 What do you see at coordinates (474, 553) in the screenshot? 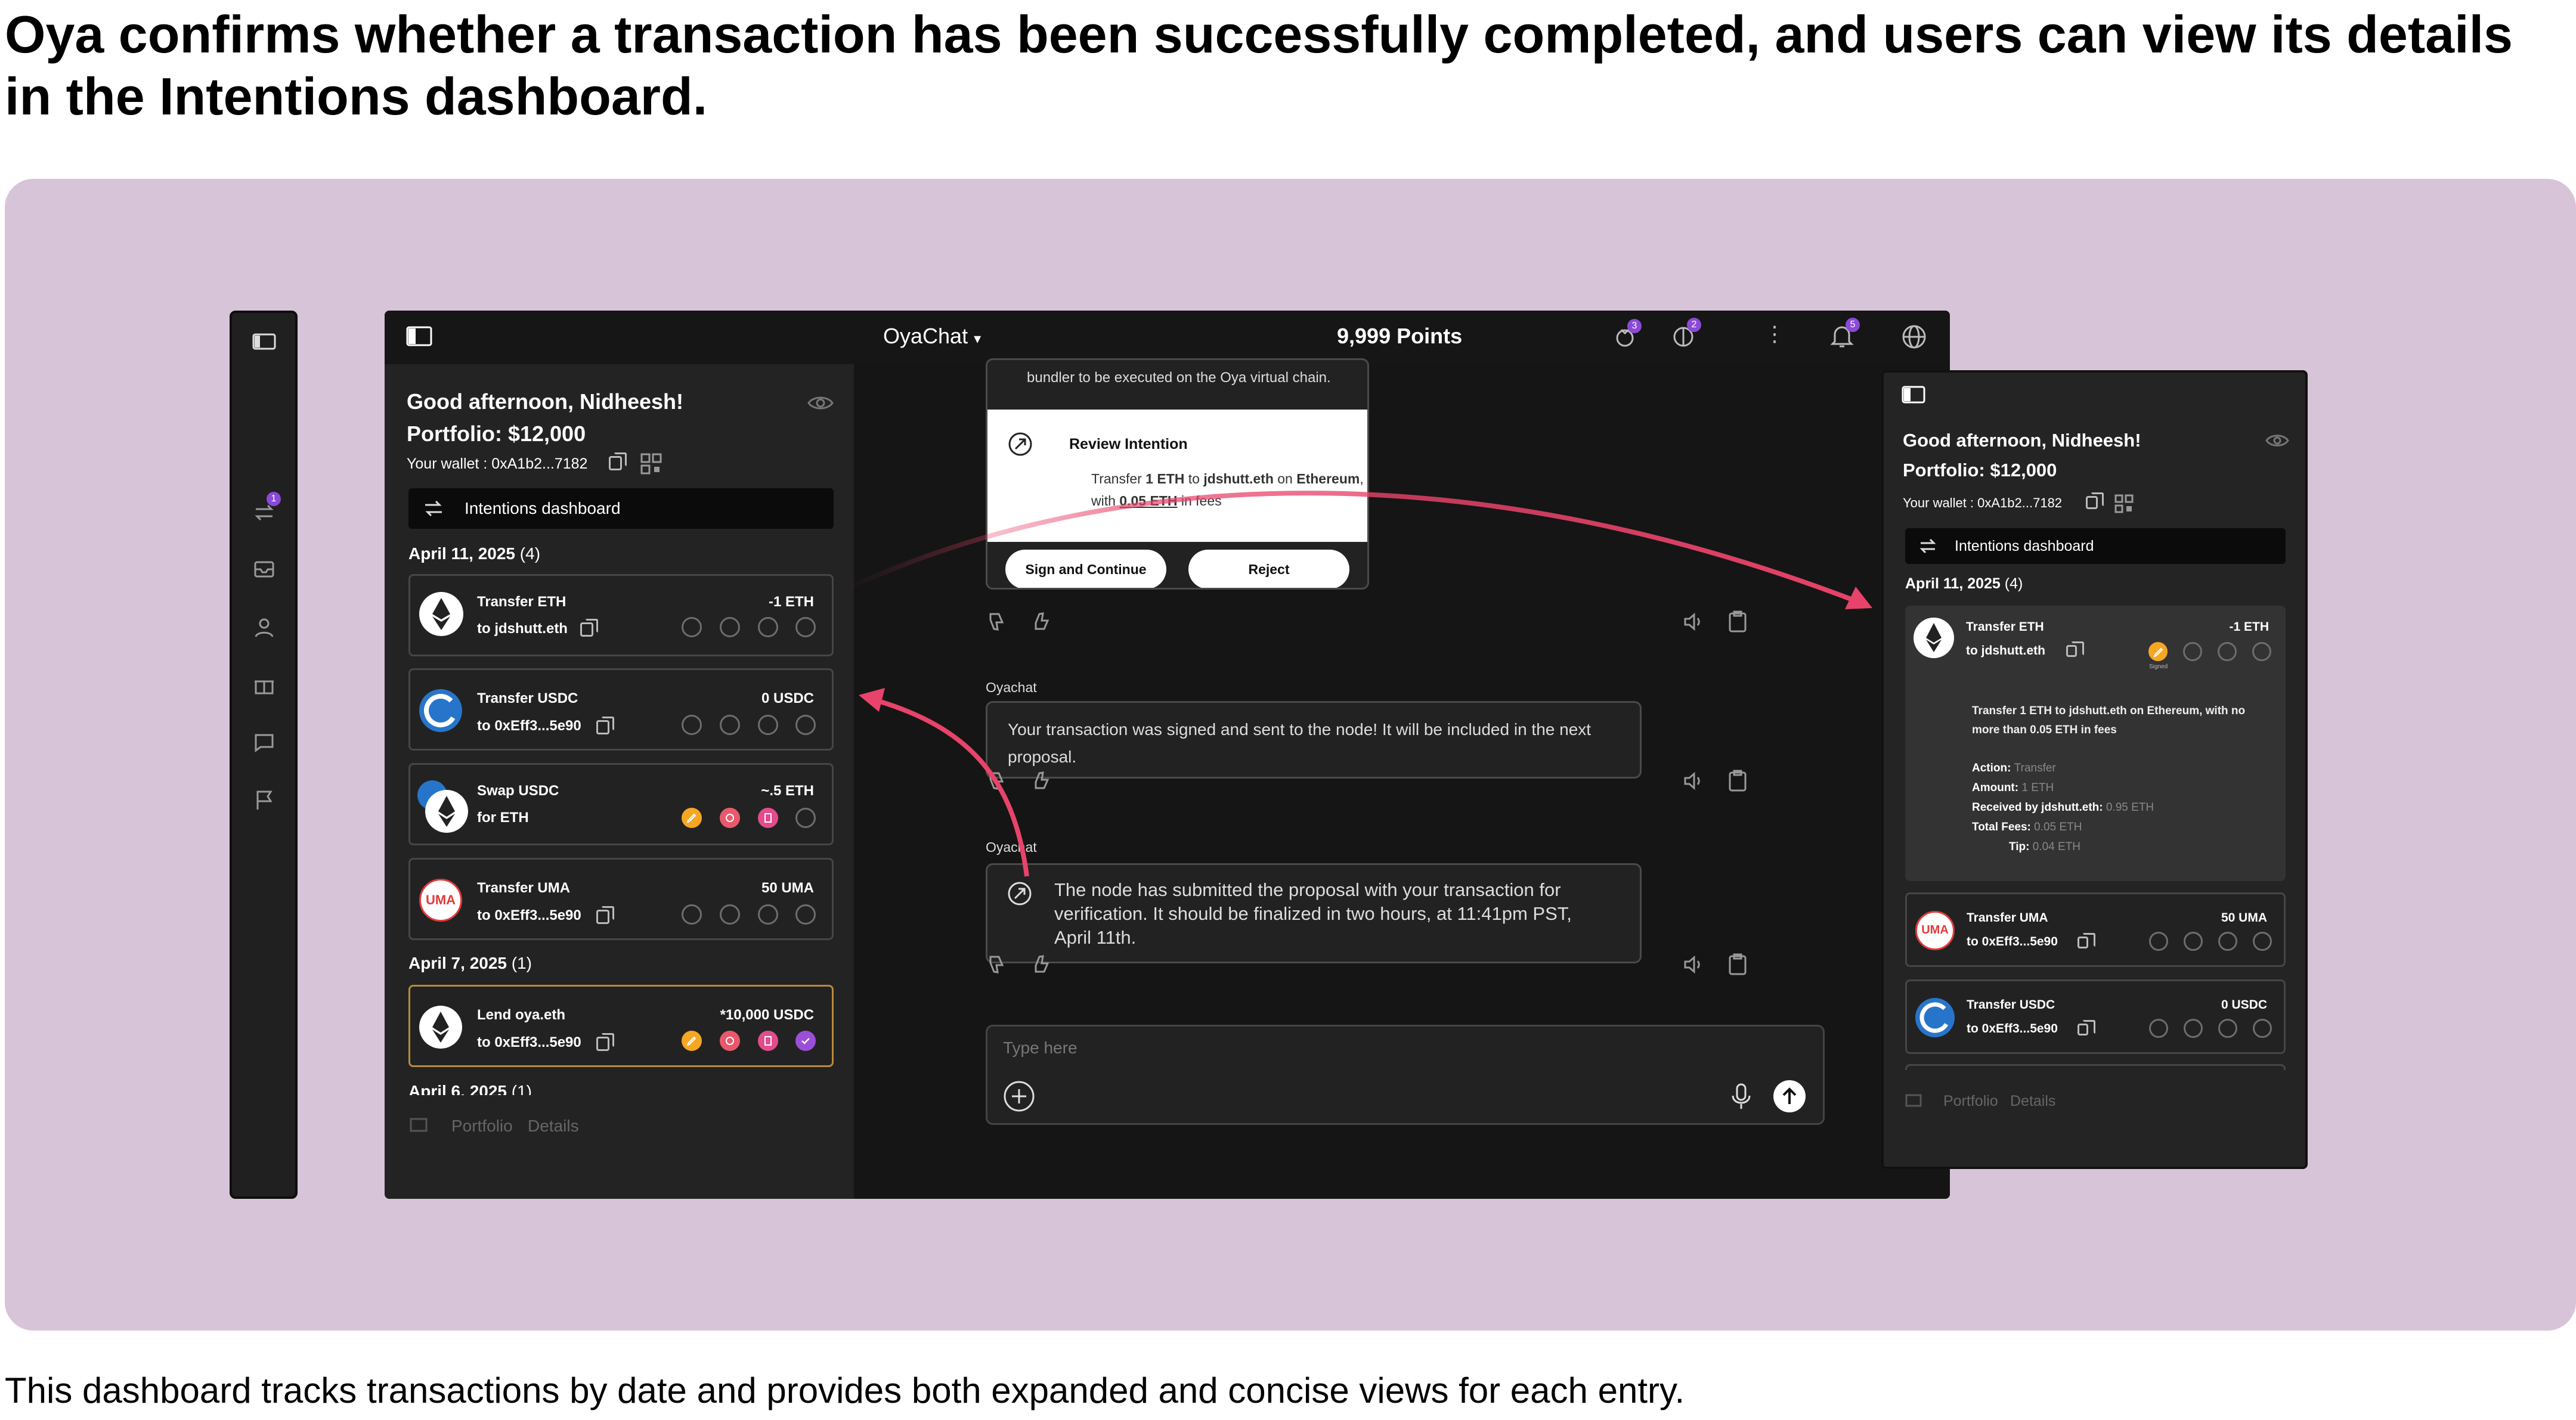
I see `date-group-header: April 11, 2025 (4)` at bounding box center [474, 553].